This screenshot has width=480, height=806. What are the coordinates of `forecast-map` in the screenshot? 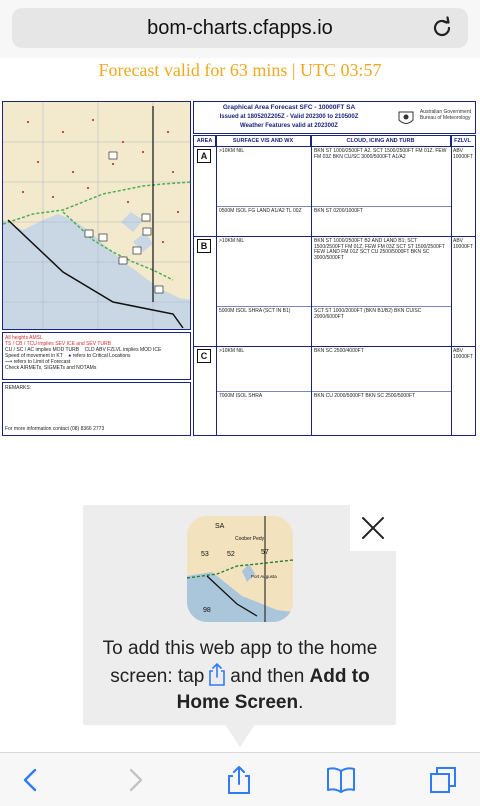 It's located at (96, 215).